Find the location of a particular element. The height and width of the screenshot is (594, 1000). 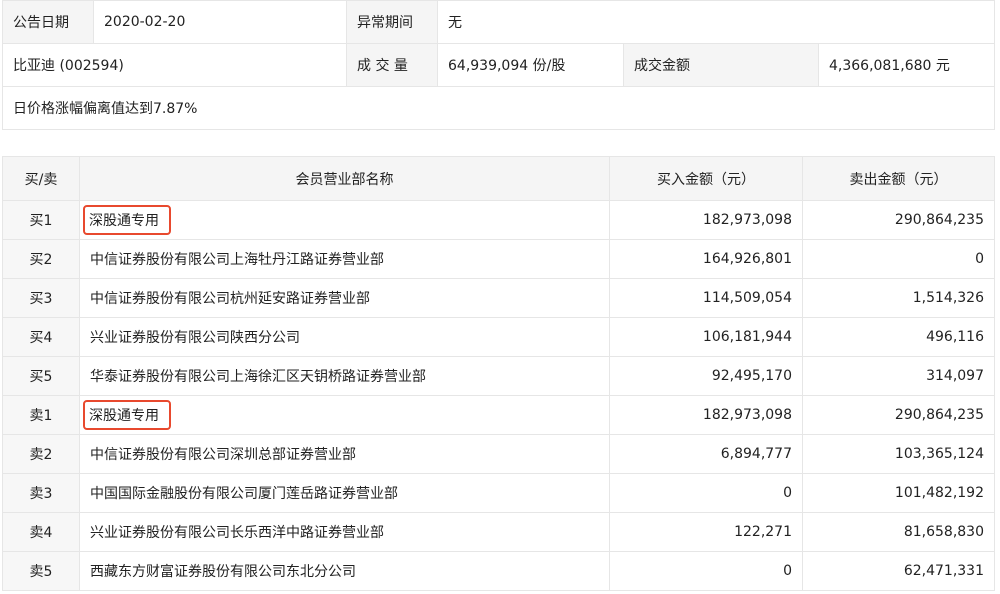

abnormal-period-value: 无 is located at coordinates (716, 22).